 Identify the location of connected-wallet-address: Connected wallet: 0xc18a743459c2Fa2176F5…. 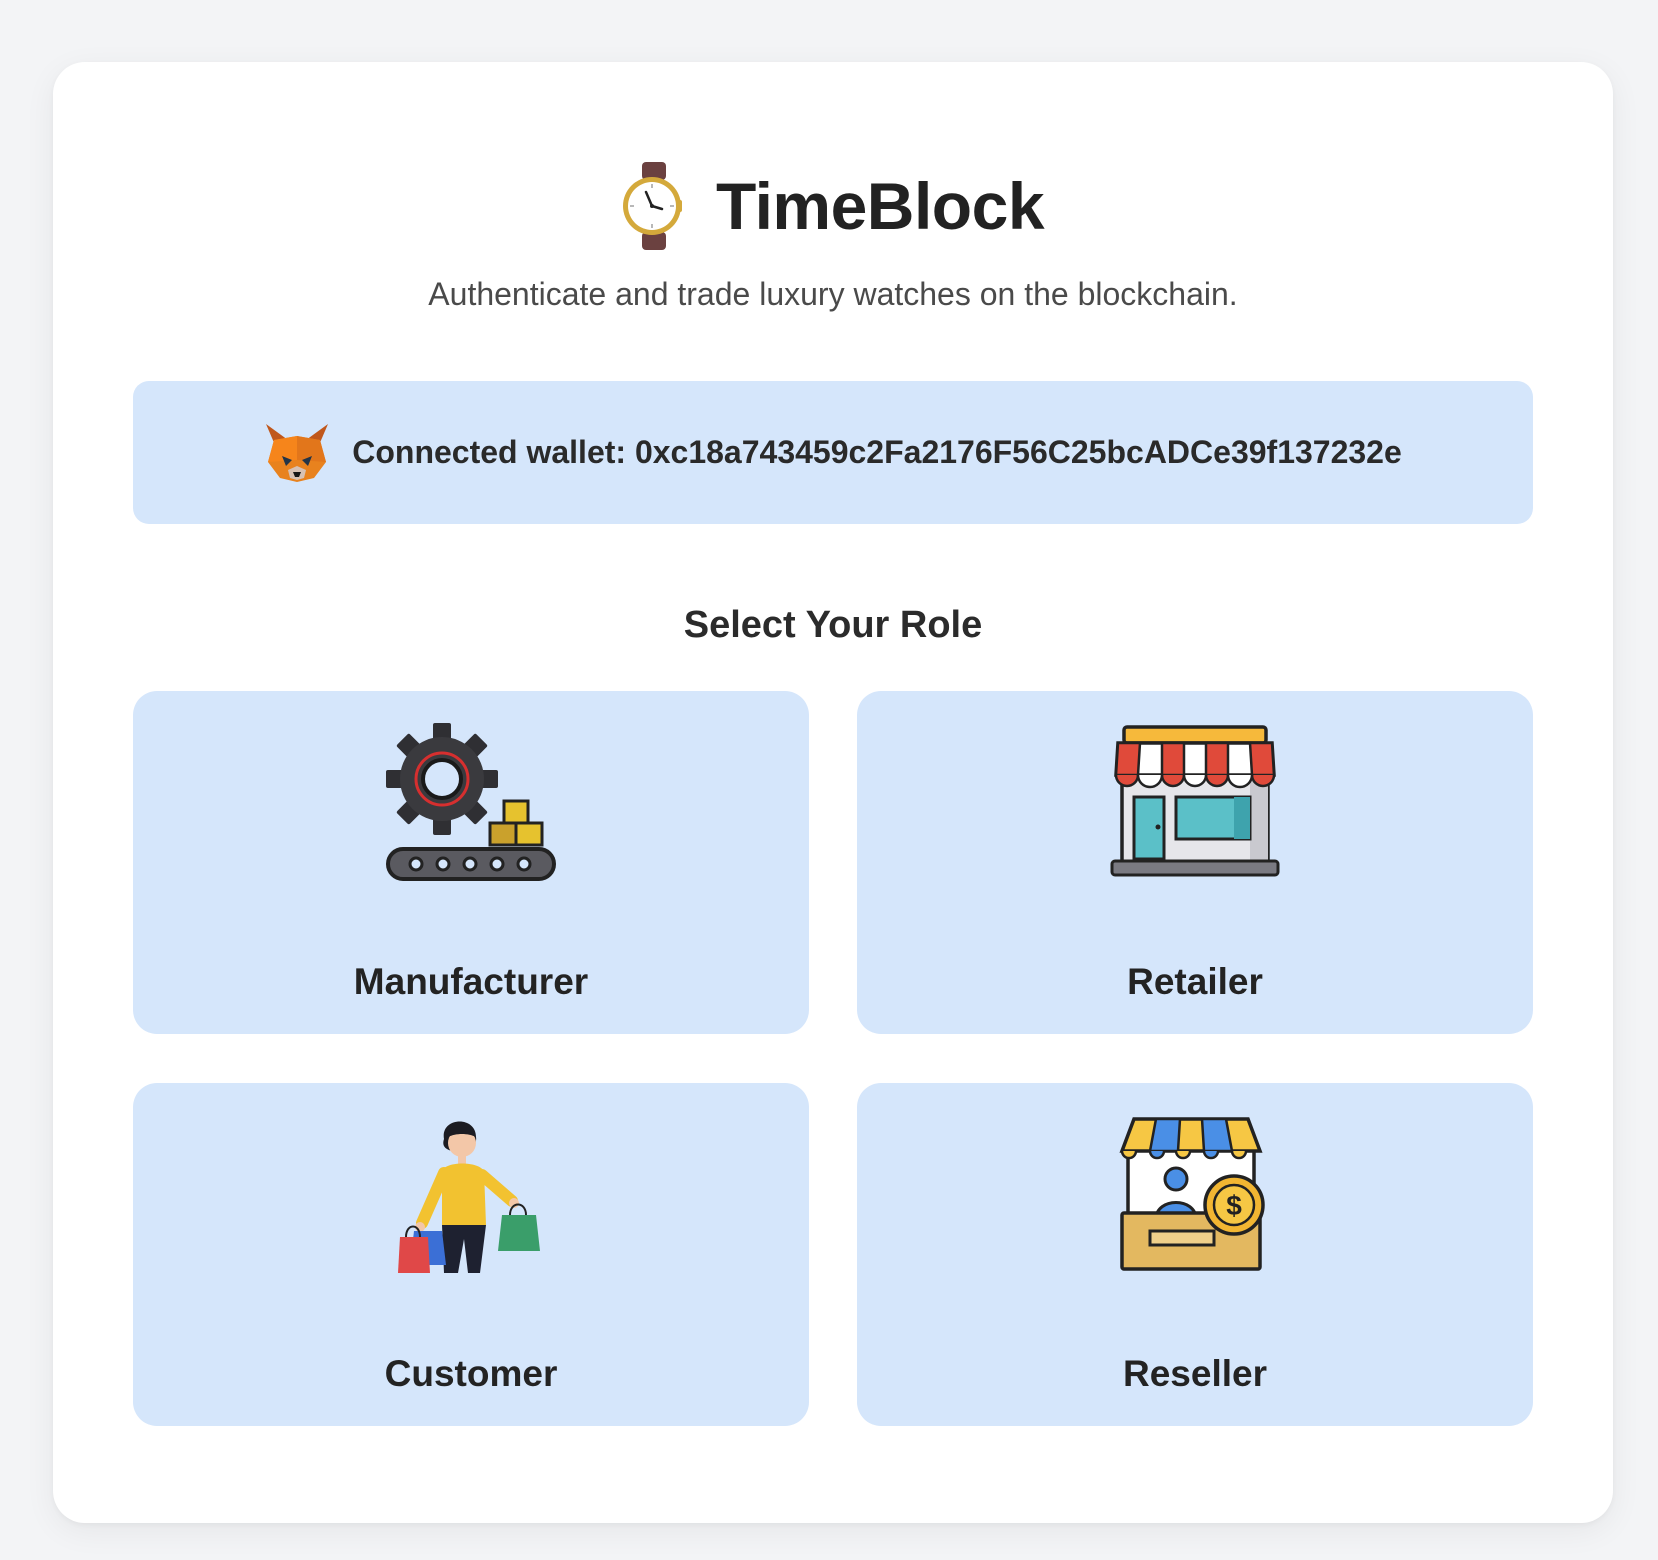
(877, 452).